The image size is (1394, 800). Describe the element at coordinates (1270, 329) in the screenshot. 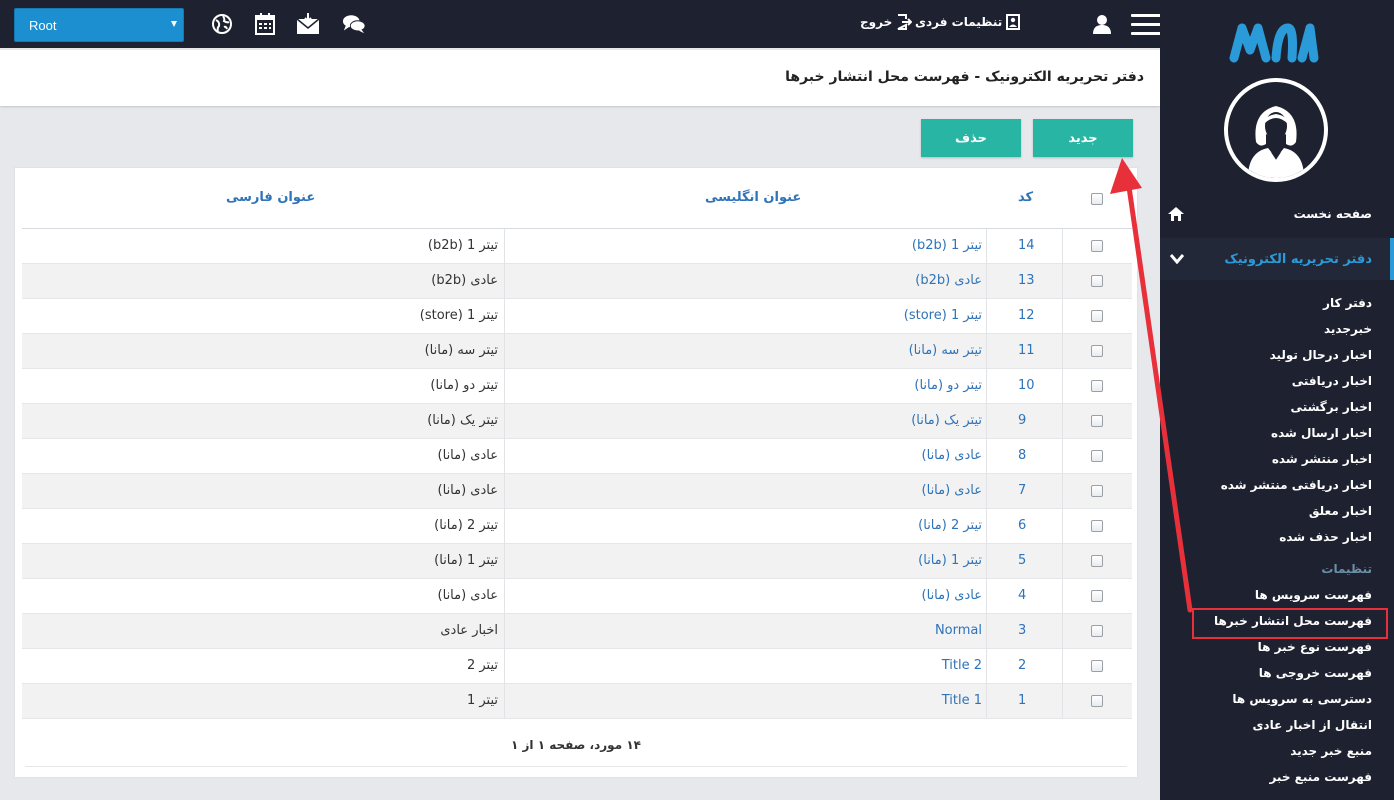

I see `sidebar-subitem: خبرجدید` at that location.